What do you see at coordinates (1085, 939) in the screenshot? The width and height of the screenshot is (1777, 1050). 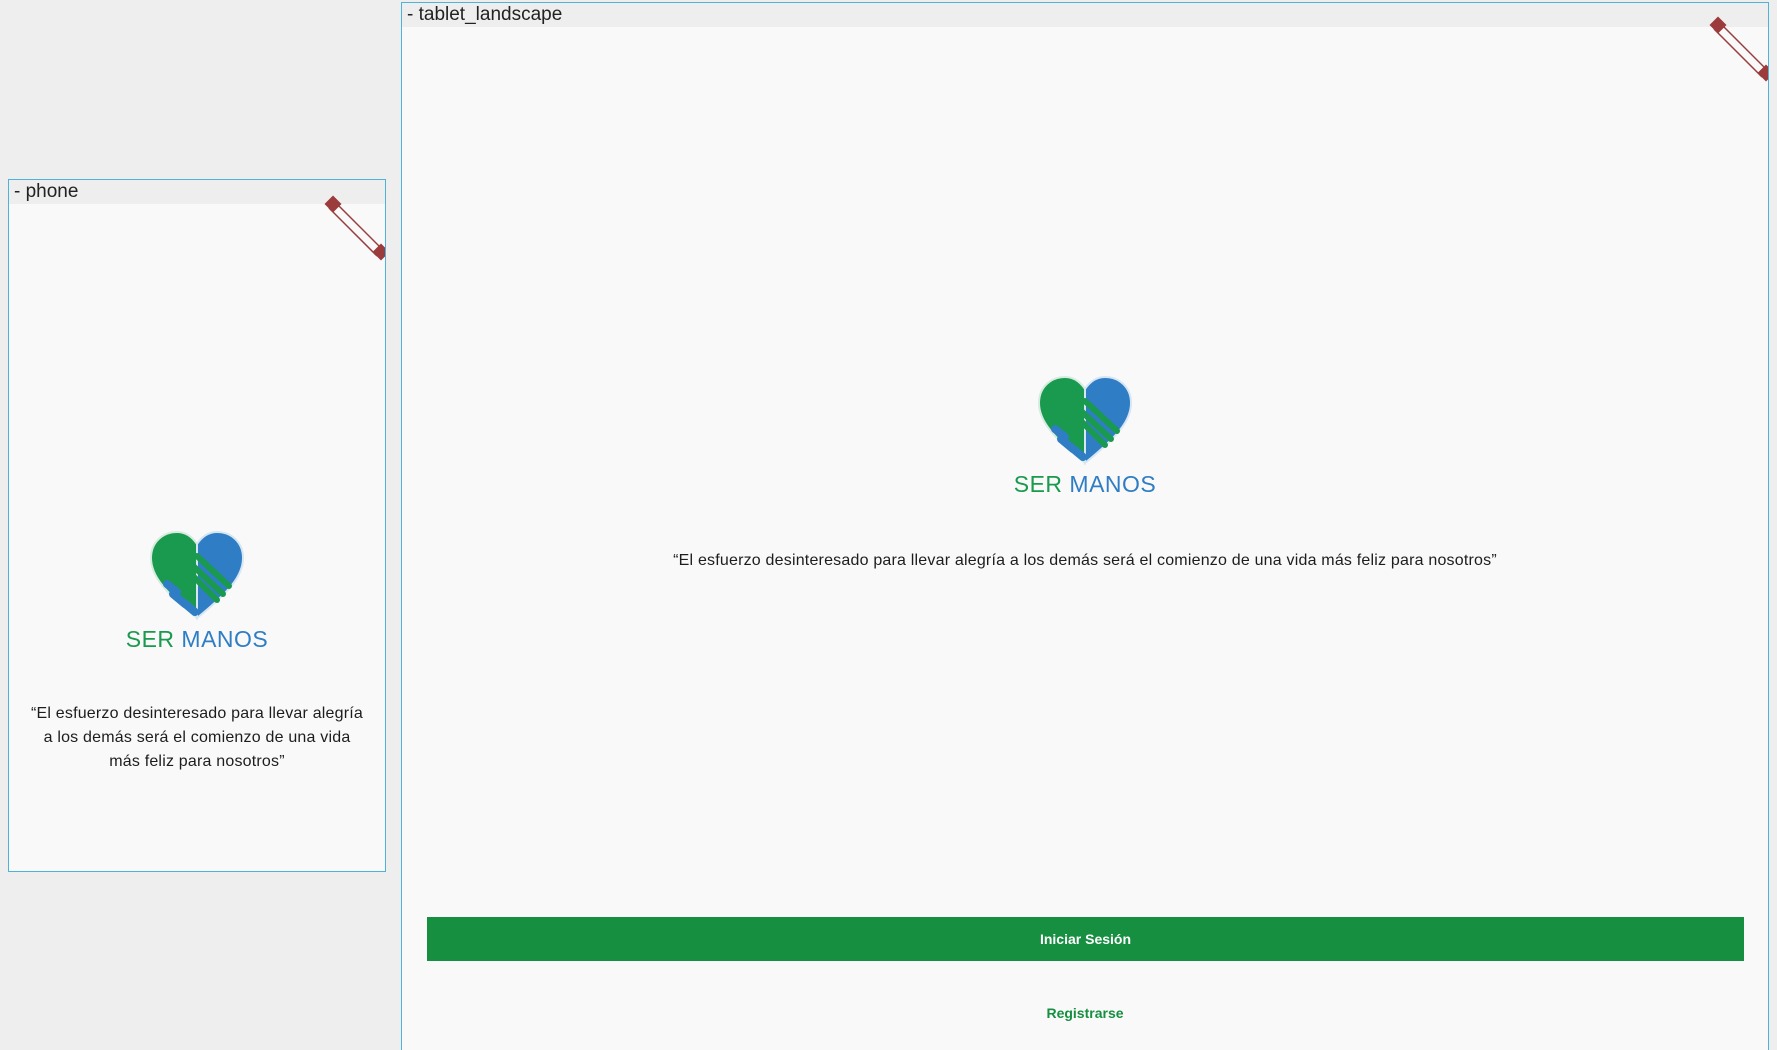 I see `login-button: Iniciar Sesión` at bounding box center [1085, 939].